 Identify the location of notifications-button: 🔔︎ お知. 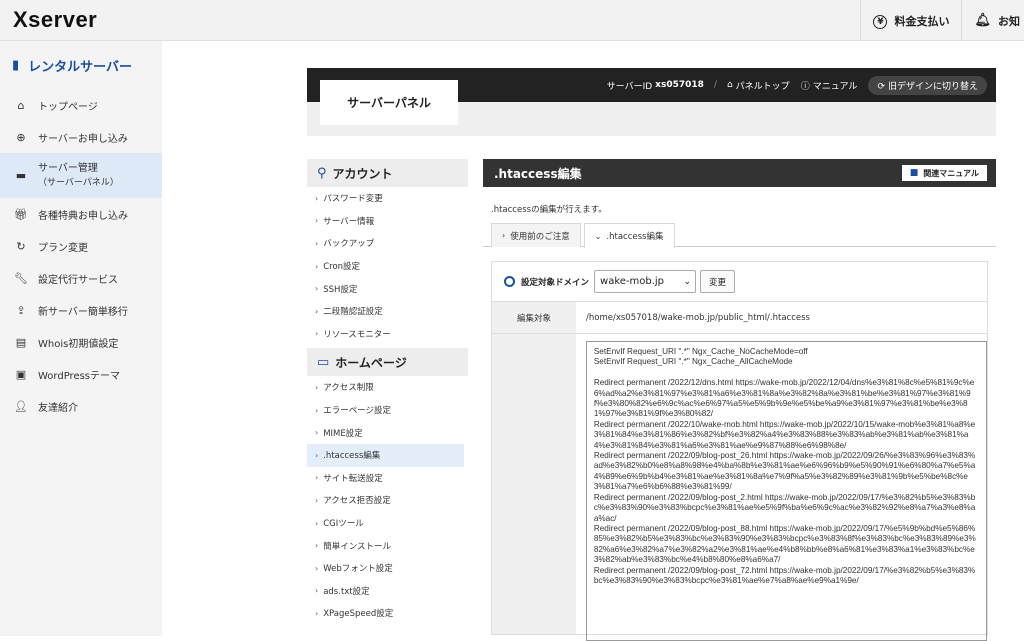
(992, 20).